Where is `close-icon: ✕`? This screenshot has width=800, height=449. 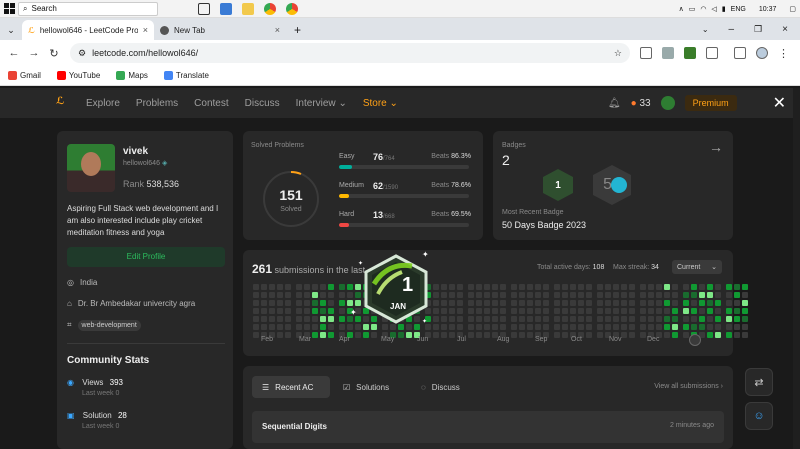
close-icon: ✕ is located at coordinates (779, 103).